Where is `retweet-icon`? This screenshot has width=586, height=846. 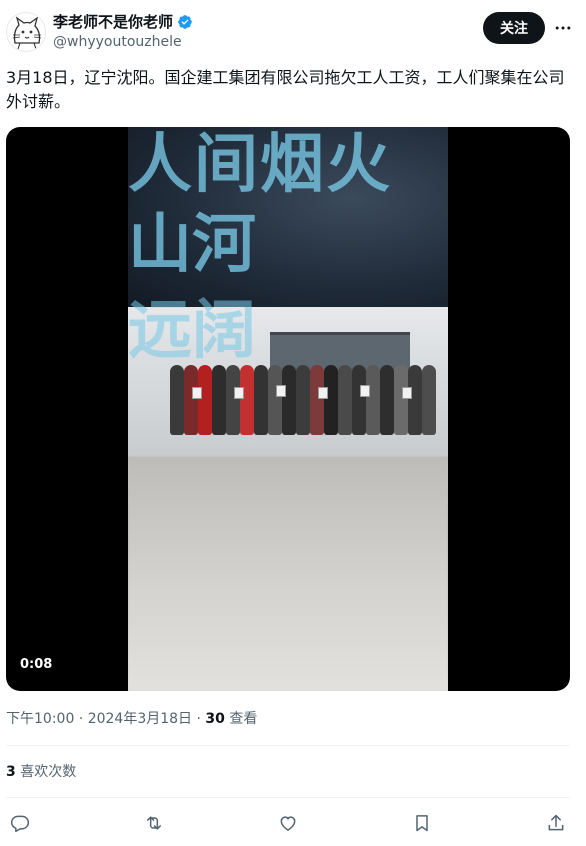 retweet-icon is located at coordinates (154, 823).